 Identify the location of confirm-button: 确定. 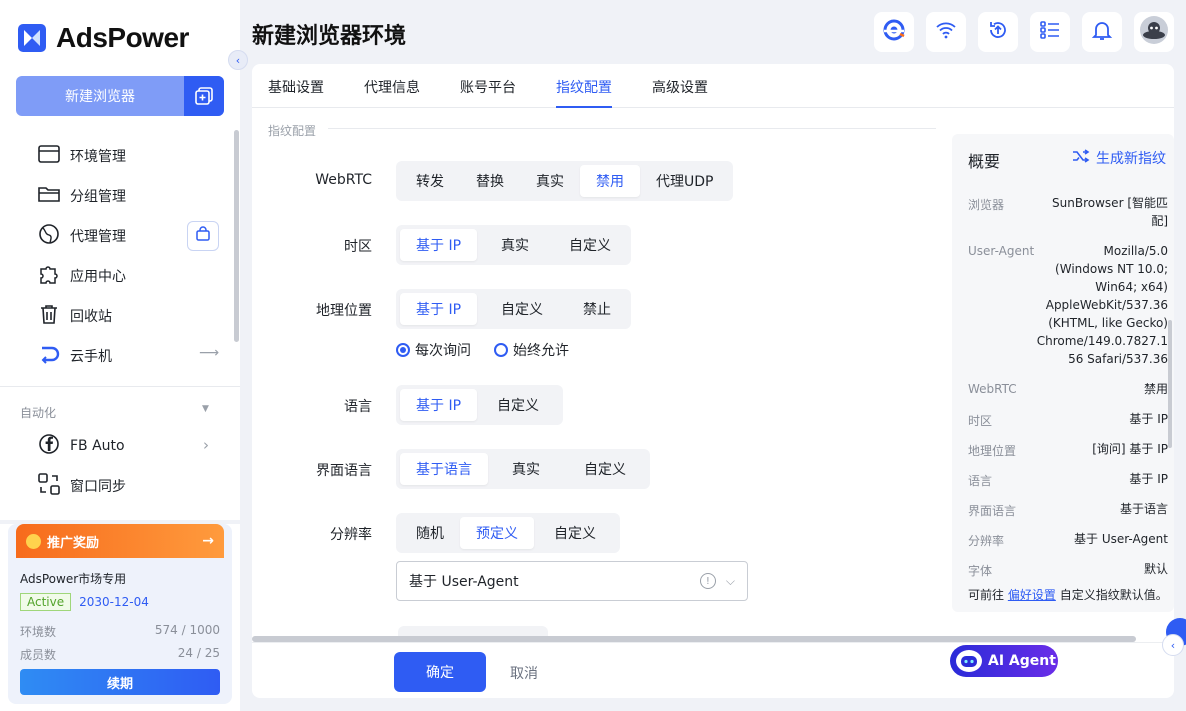
(440, 672).